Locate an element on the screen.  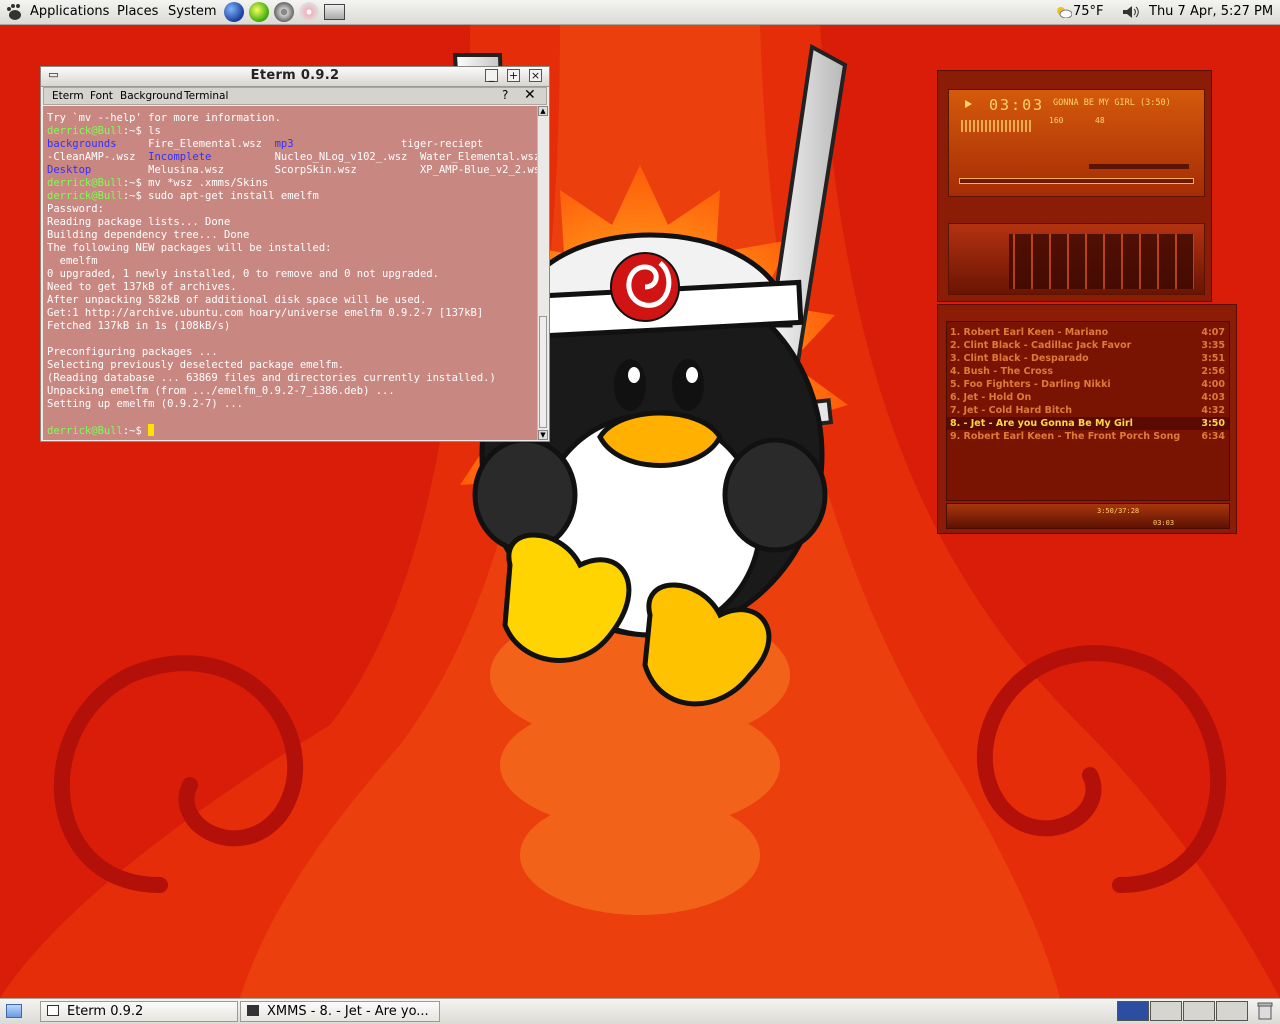
scroll-up-arrow-icon: ▲ is located at coordinates (543, 111).